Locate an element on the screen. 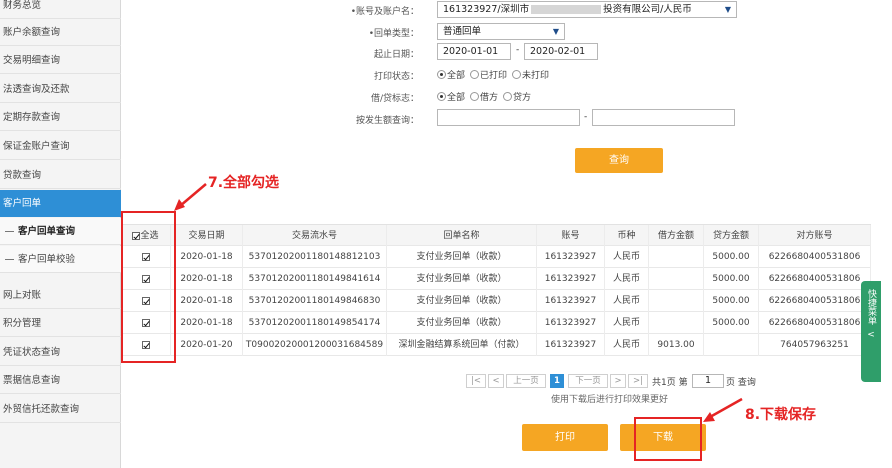  sidebar-item-balance-query: 账户余额查询 is located at coordinates (60, 32).